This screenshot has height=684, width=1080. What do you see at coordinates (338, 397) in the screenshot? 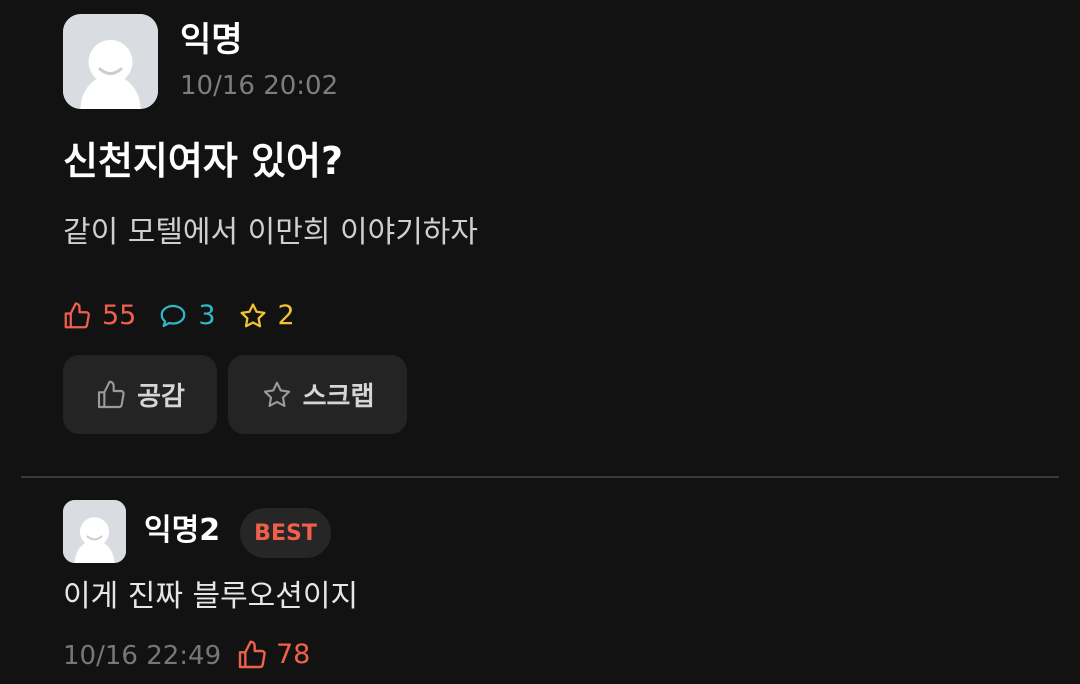
I see `scrap-button-label: 스크랩` at bounding box center [338, 397].